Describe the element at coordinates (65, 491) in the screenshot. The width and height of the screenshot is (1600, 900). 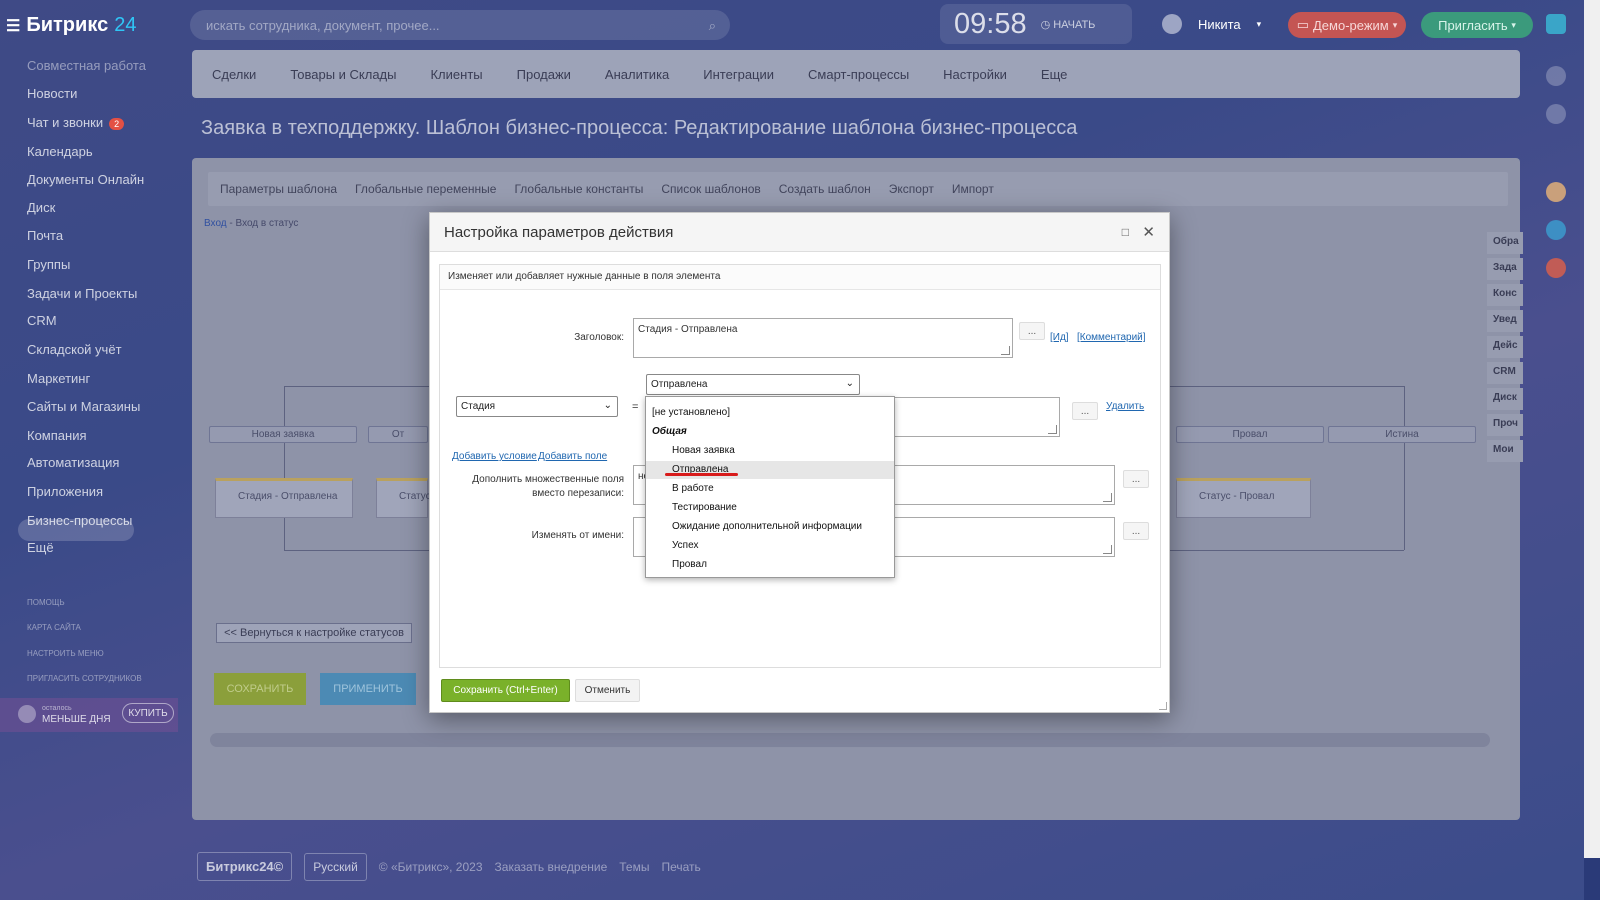
I see `sidebar-item-apps: Приложения` at that location.